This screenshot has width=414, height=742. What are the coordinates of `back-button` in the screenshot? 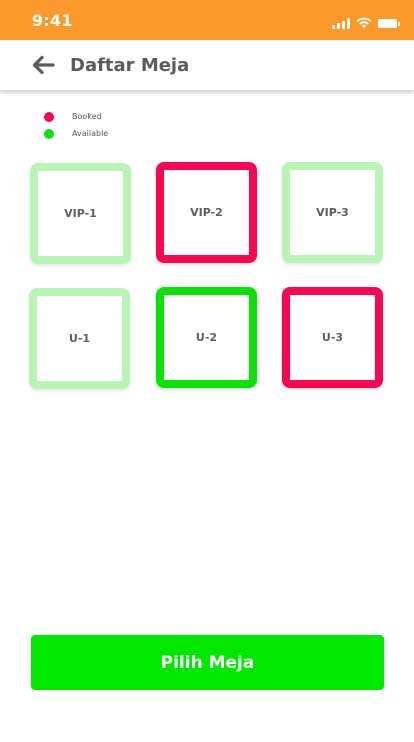 It's located at (43, 65).